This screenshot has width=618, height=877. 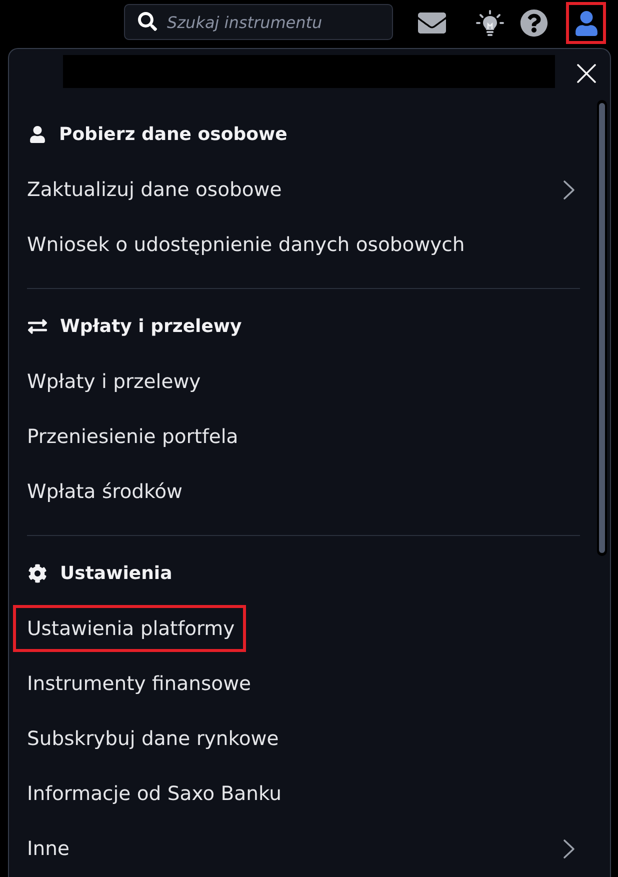 I want to click on menu-item: Wniosek o udostępnienie danych osobowych, so click(x=296, y=244).